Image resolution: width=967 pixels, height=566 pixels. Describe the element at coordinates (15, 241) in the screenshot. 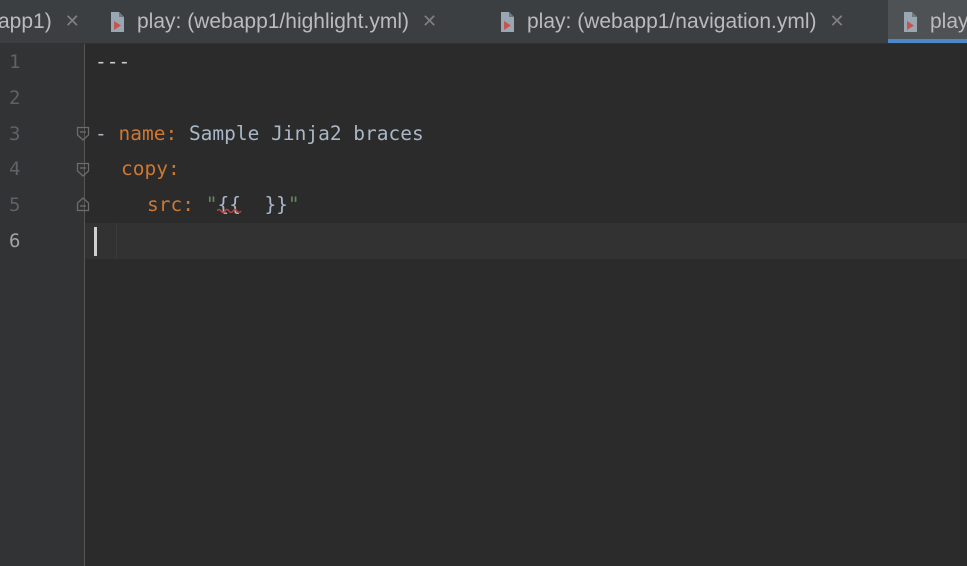

I see `line-number-current: 6` at that location.